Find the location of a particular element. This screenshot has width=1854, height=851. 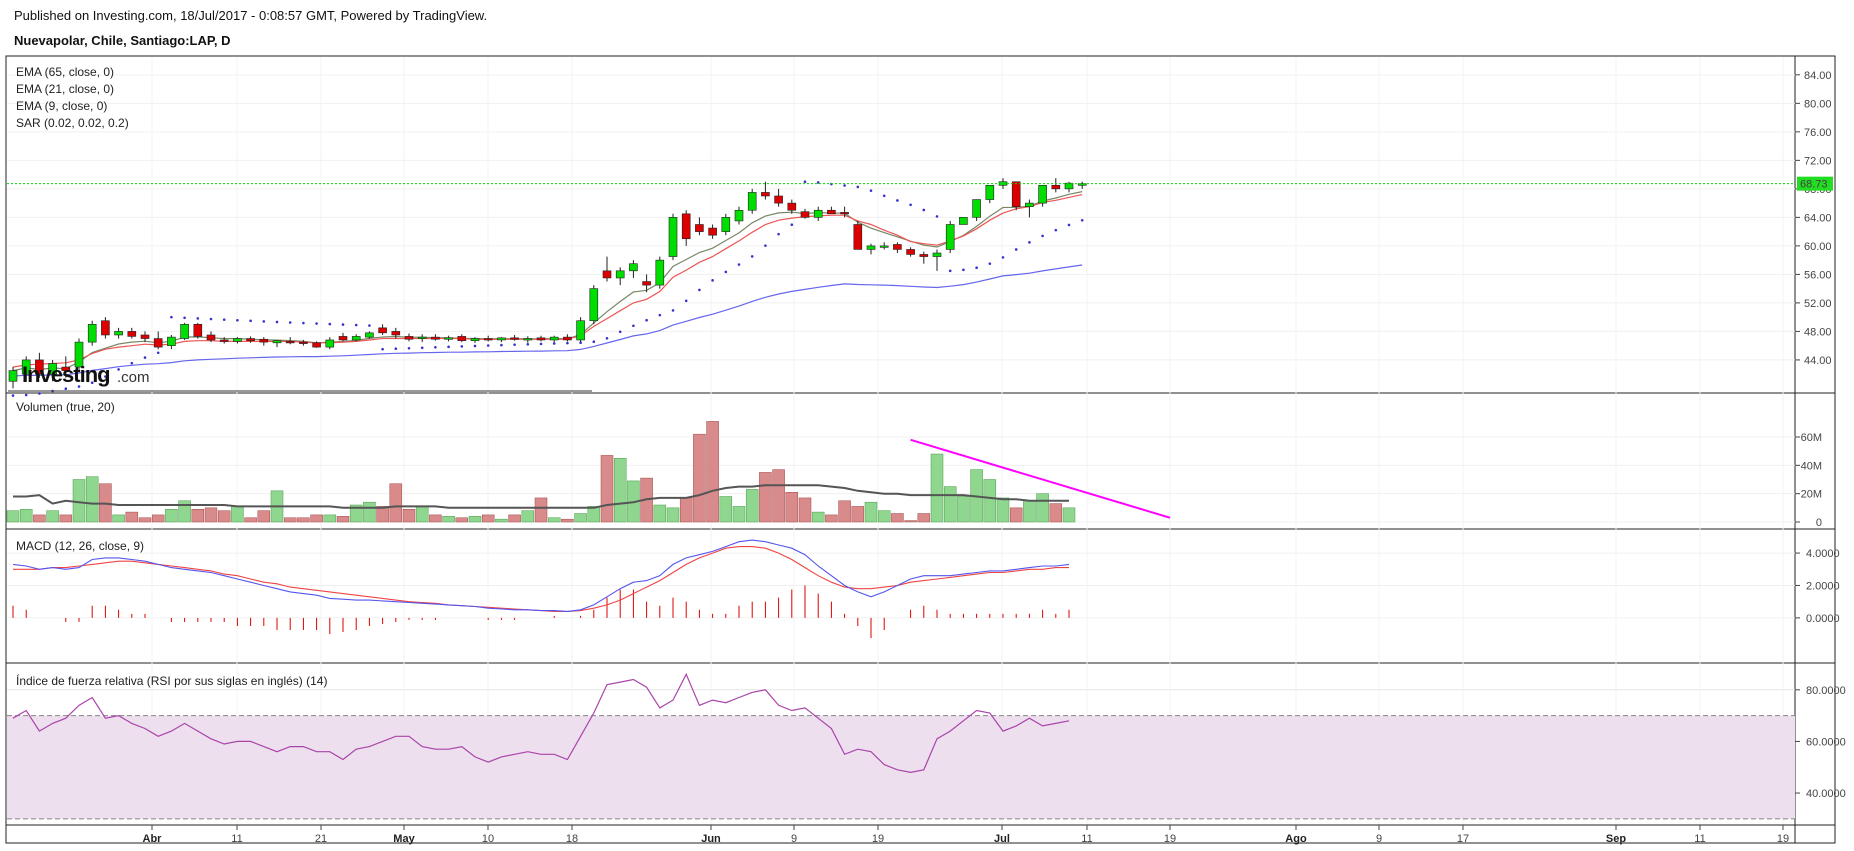

rsi-tick-label: 60.0000 is located at coordinates (1826, 742).